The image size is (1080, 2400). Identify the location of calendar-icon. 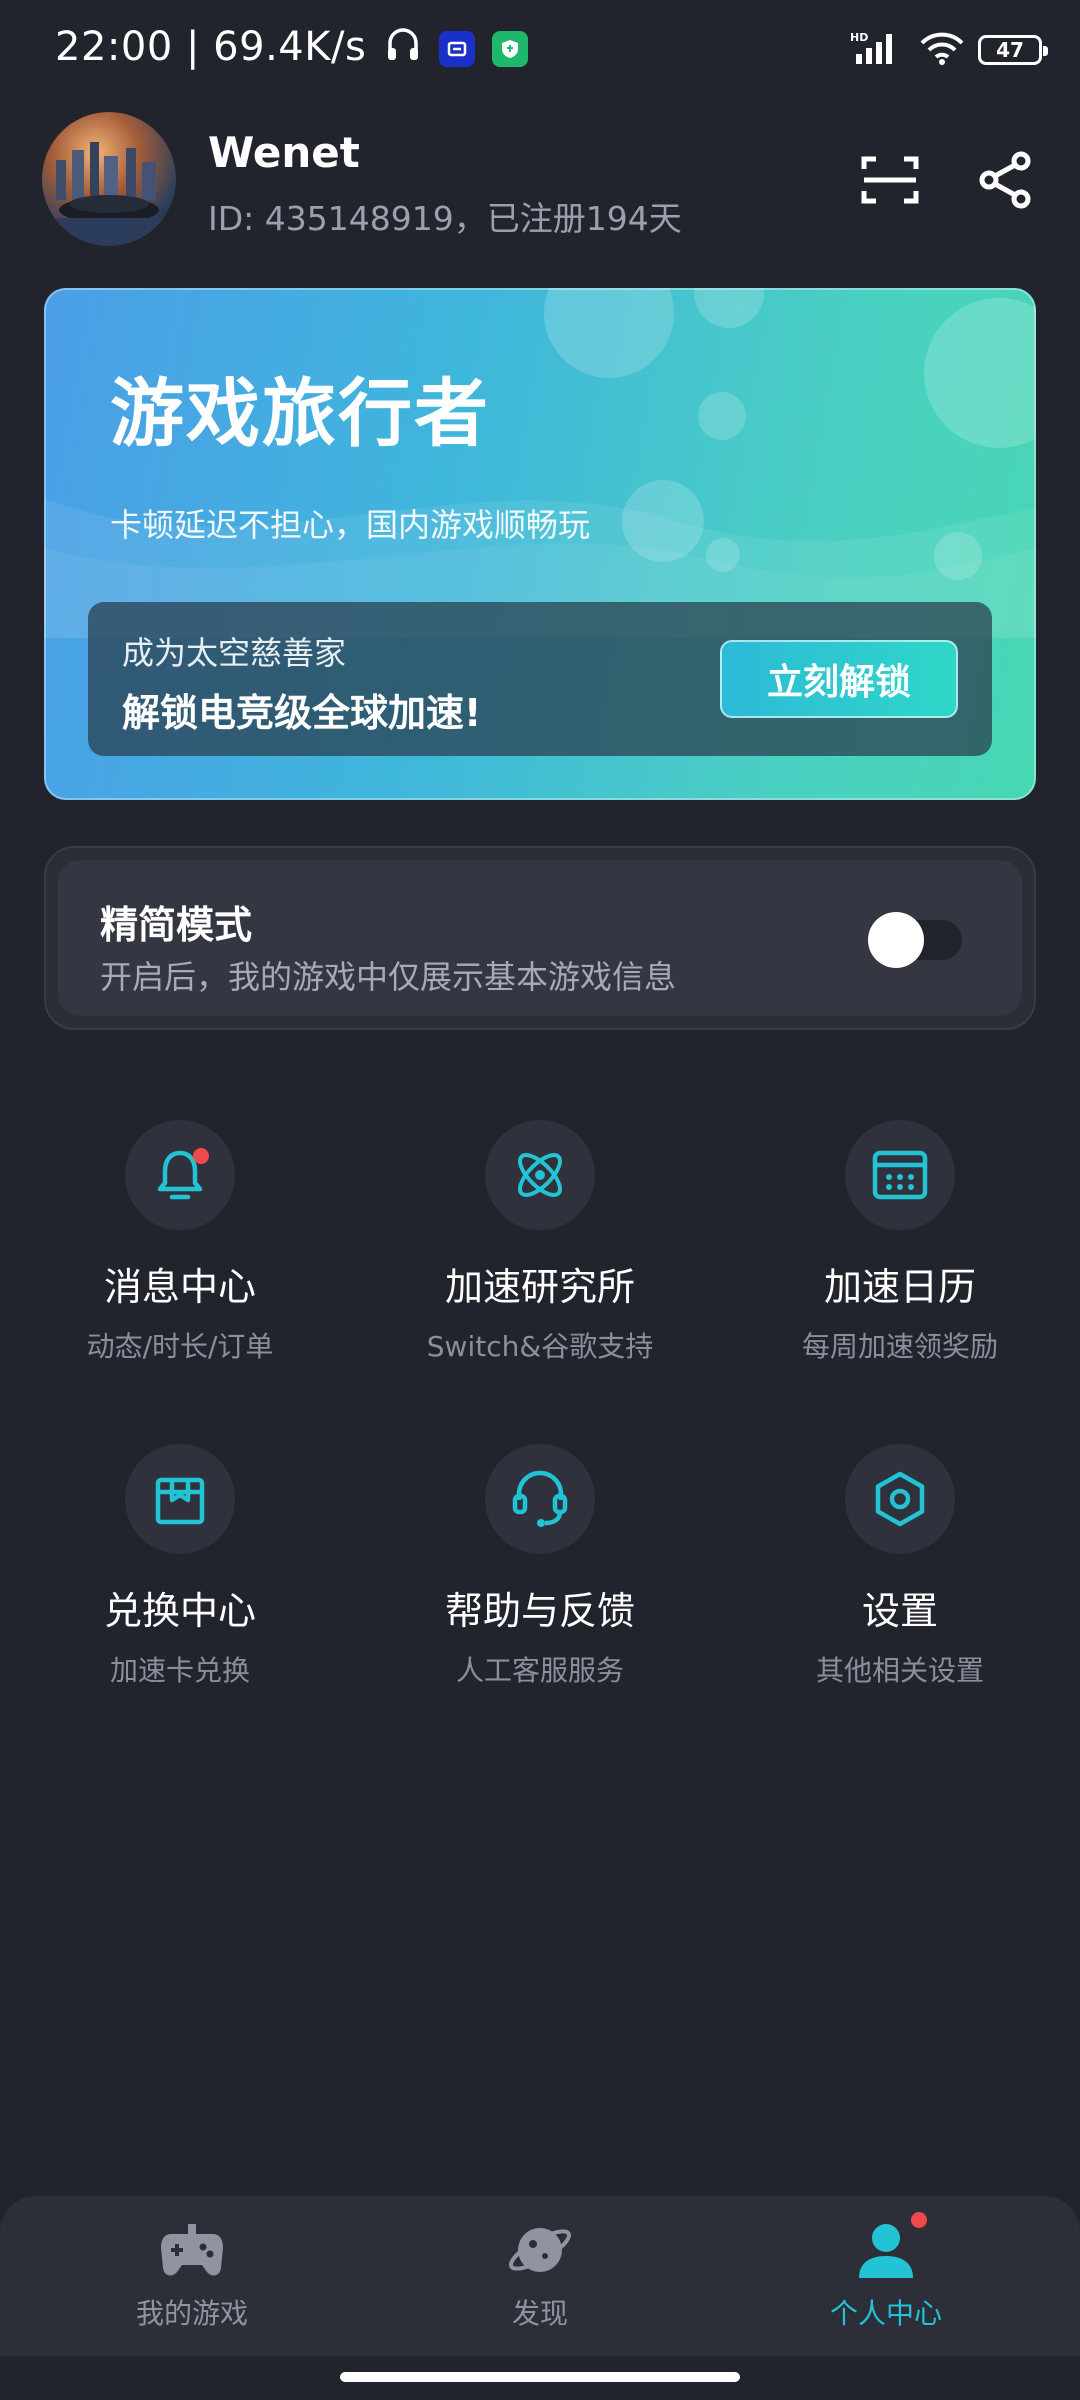
(900, 1175).